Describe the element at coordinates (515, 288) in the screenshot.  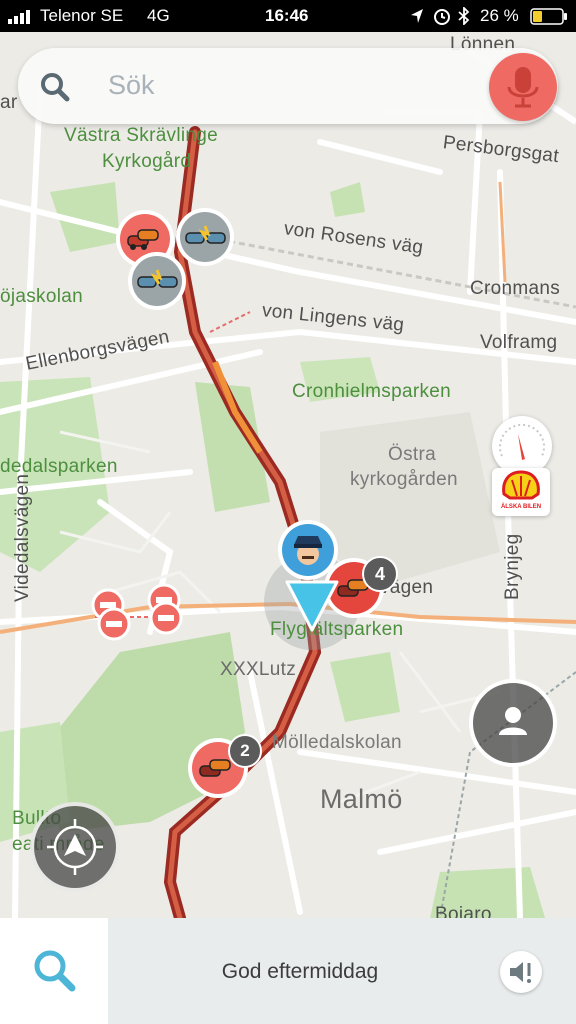
I see `street-label-cronmans: Cronmans` at that location.